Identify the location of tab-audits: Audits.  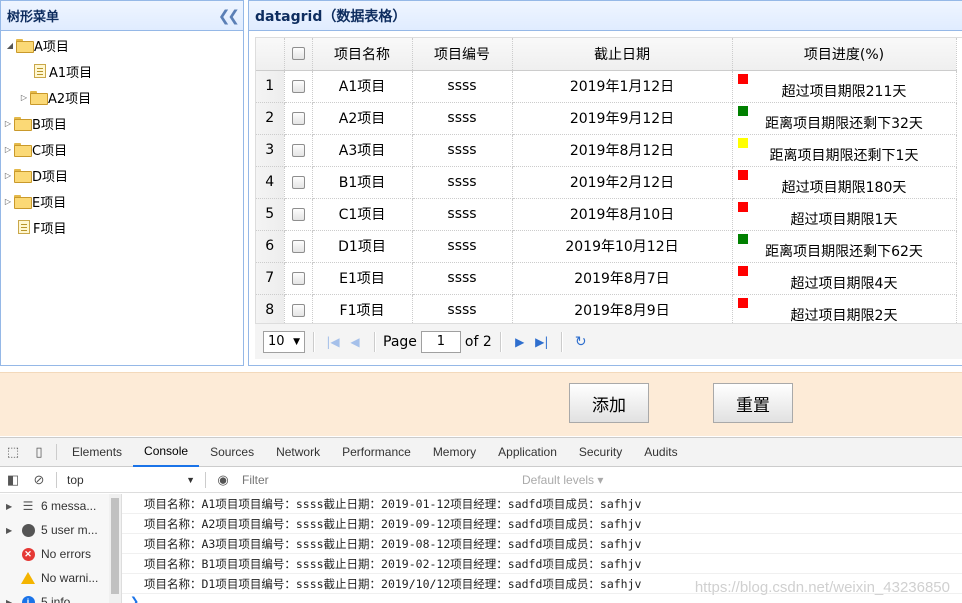
(660, 452).